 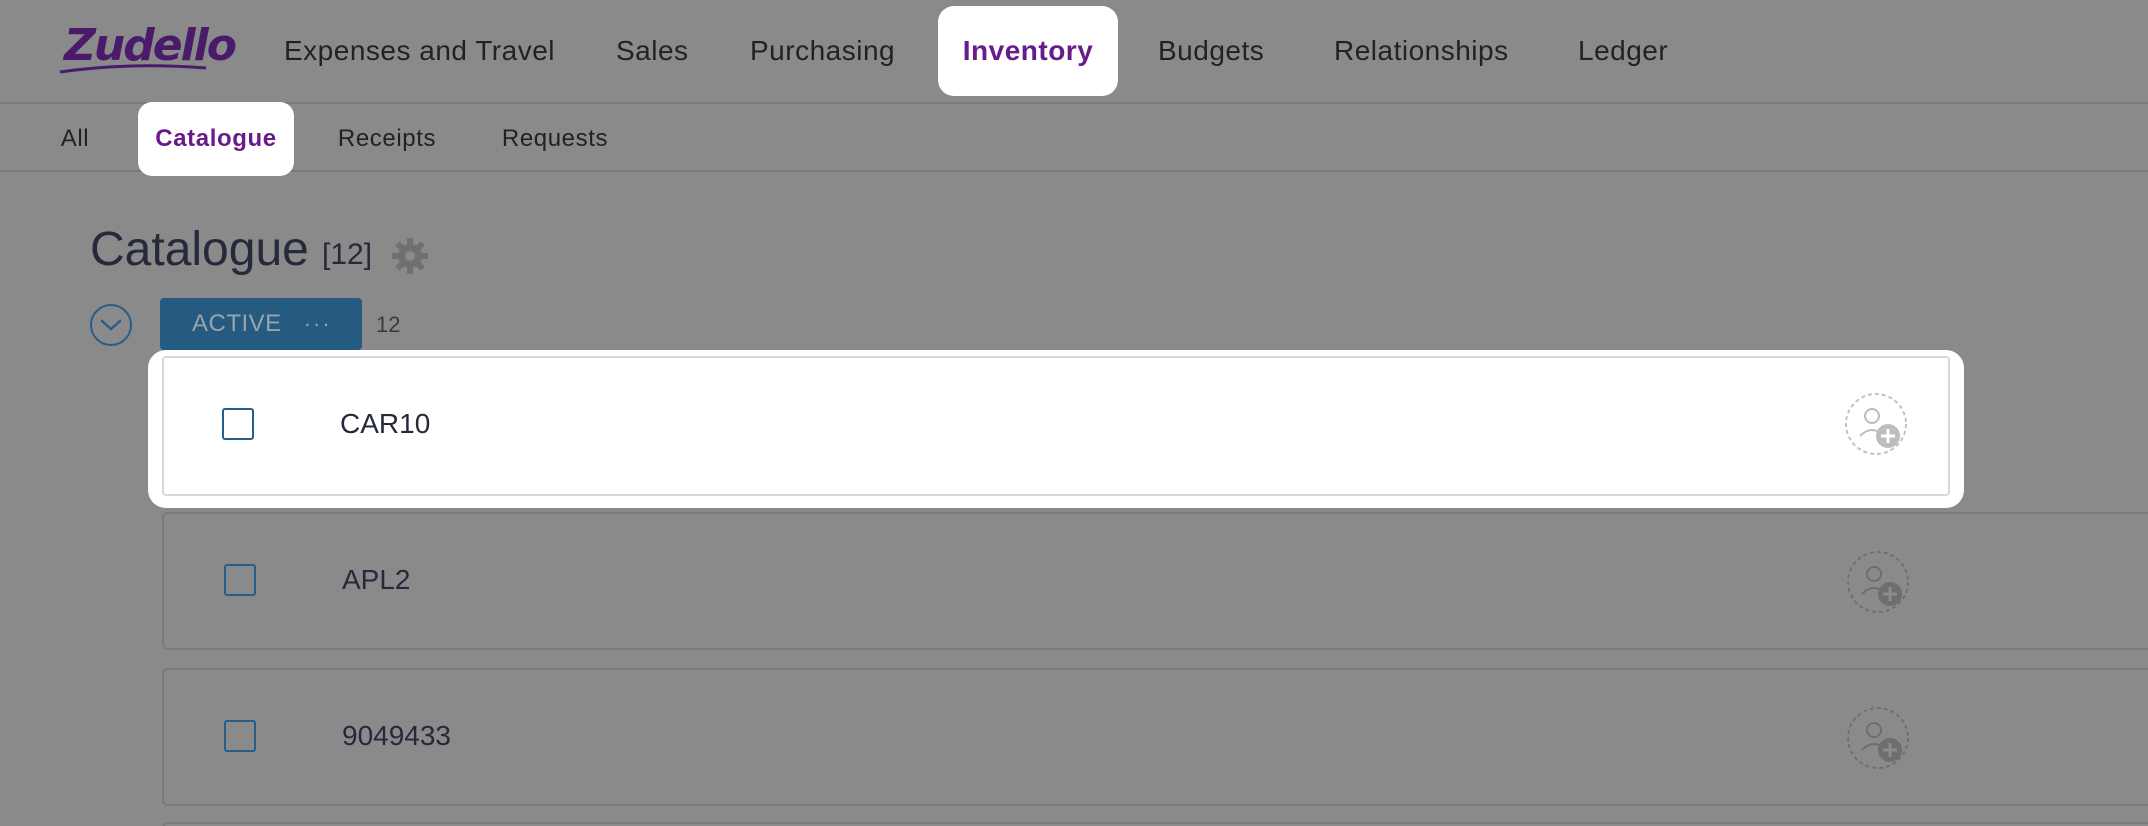 What do you see at coordinates (1155, 824) in the screenshot?
I see `list-item` at bounding box center [1155, 824].